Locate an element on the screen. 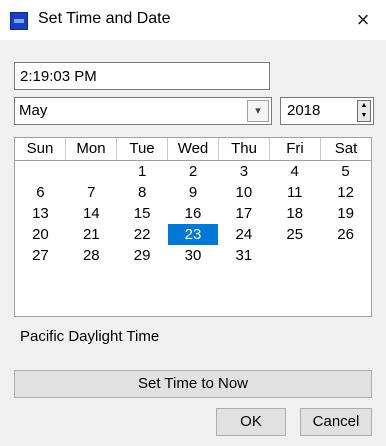  weekday-header: Thu is located at coordinates (244, 149).